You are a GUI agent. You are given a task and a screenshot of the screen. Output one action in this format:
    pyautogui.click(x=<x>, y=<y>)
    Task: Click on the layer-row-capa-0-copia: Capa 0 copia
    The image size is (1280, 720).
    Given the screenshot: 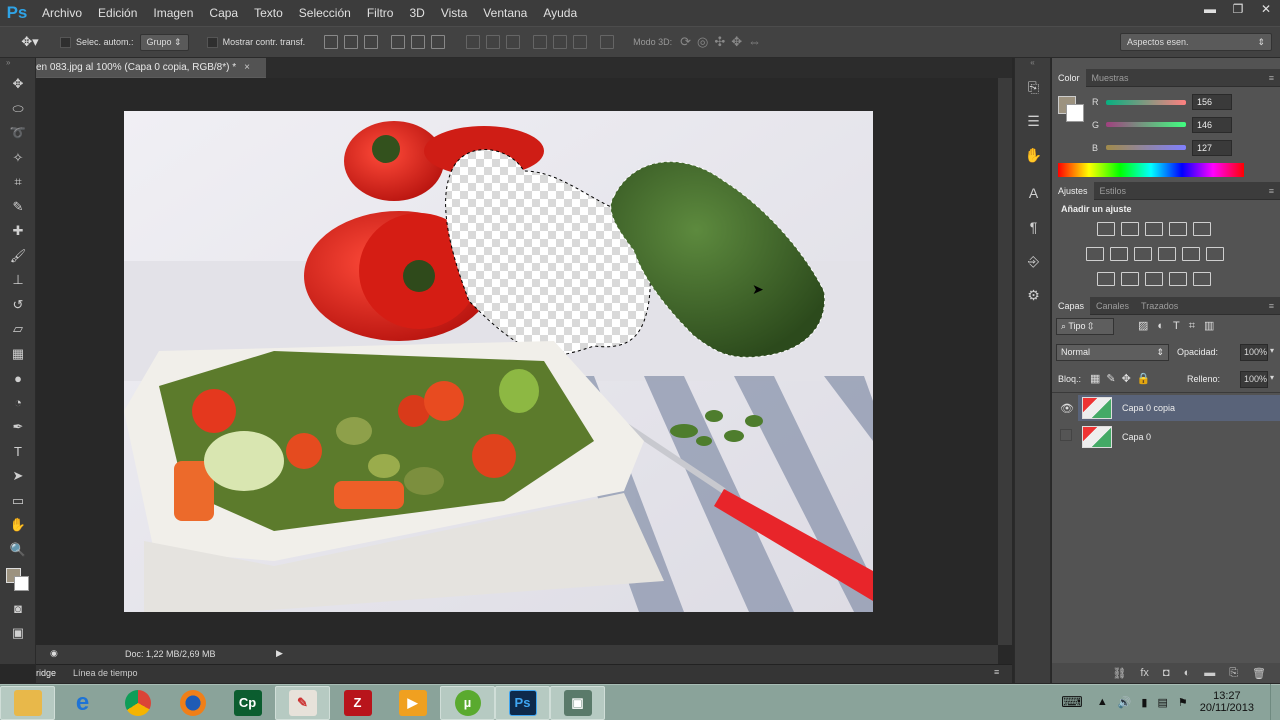 What is the action you would take?
    pyautogui.click(x=1179, y=408)
    